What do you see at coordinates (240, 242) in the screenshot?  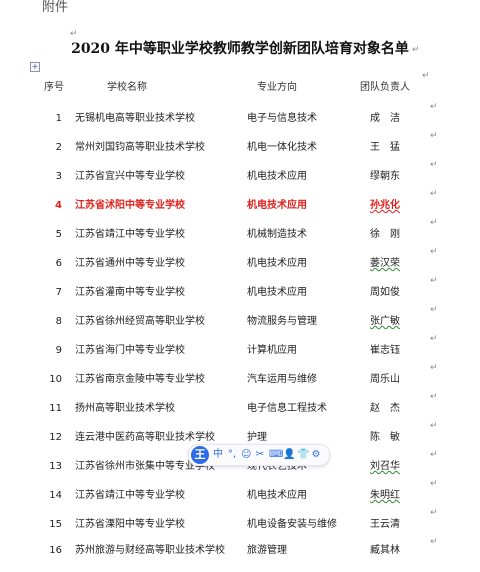 I see `table-row: 5 江苏省靖江中等专业学校 机械制造技术 徐 刚` at bounding box center [240, 242].